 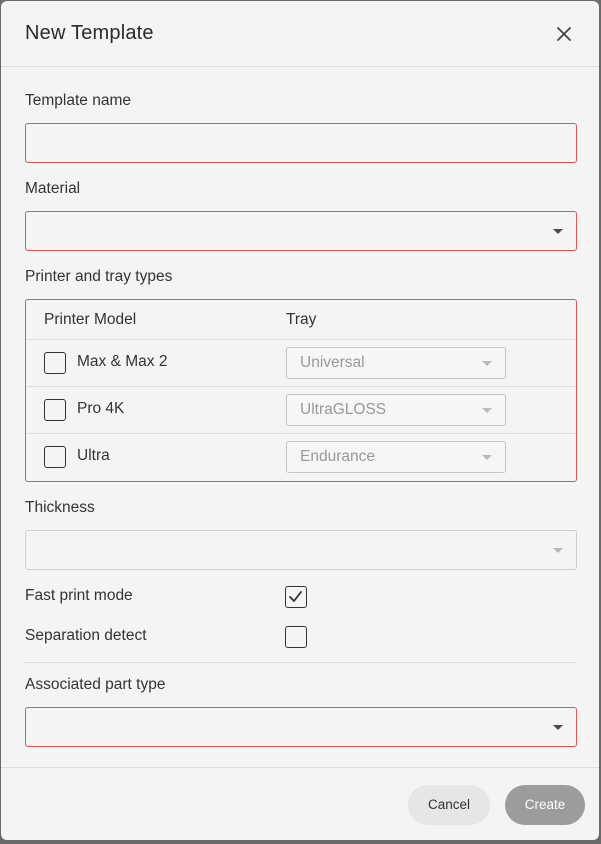 What do you see at coordinates (337, 456) in the screenshot?
I see `tray-value: Endurance` at bounding box center [337, 456].